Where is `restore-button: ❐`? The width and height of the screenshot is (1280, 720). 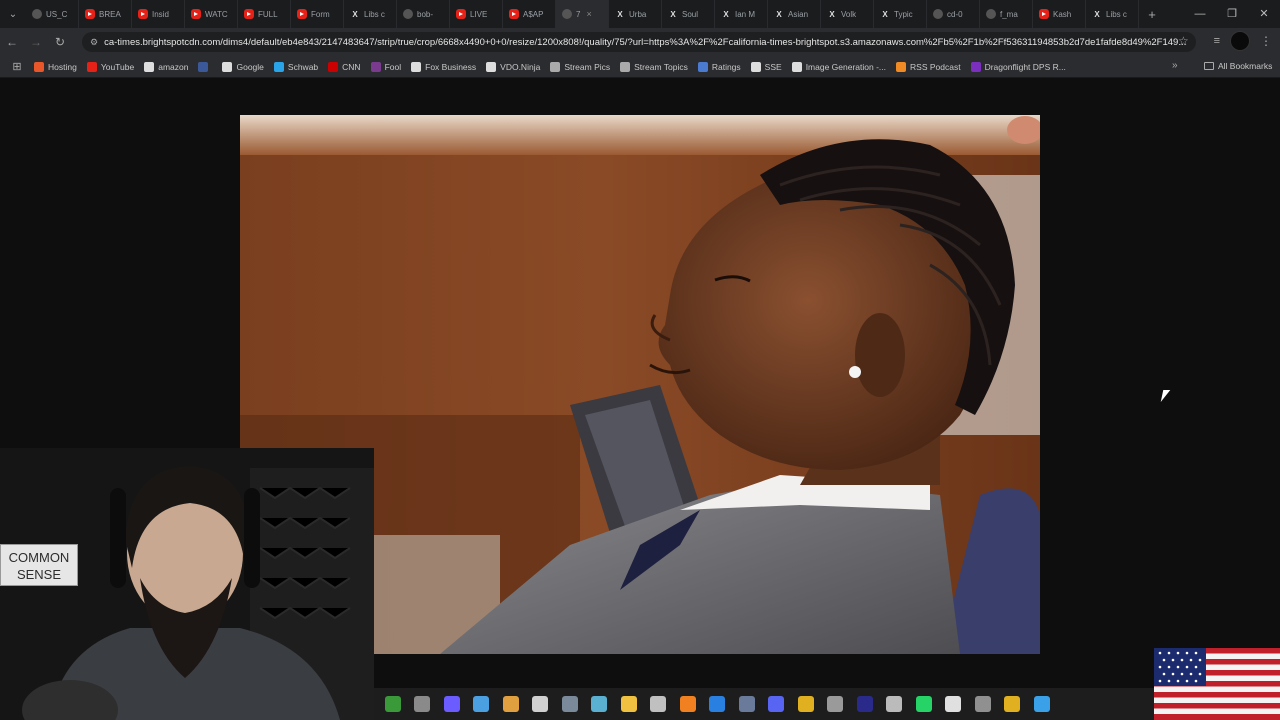
restore-button: ❐ is located at coordinates (1232, 14).